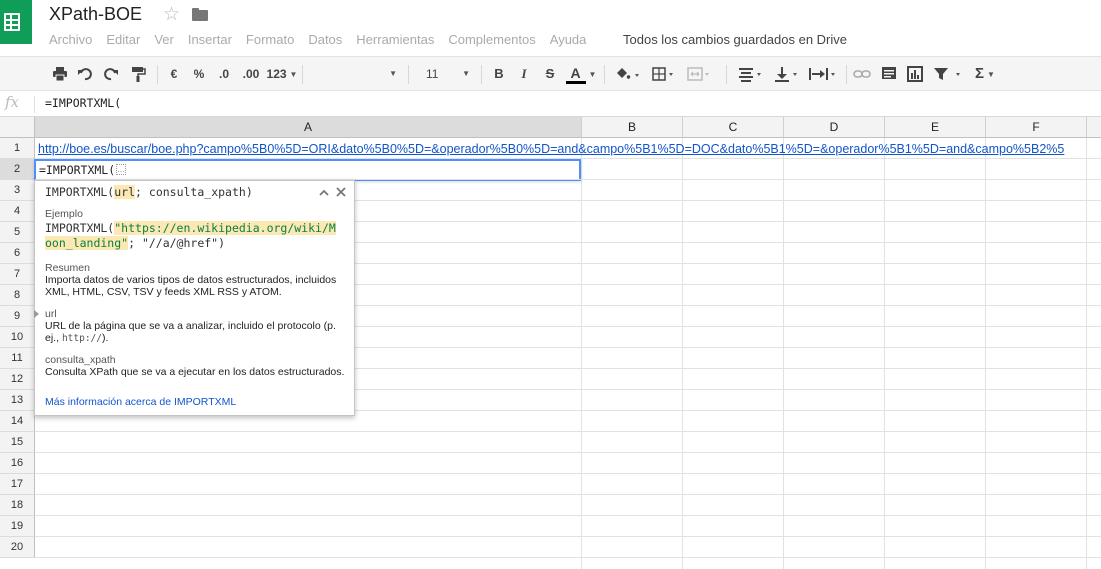 Image resolution: width=1101 pixels, height=569 pixels. I want to click on column-header-e: E, so click(935, 127).